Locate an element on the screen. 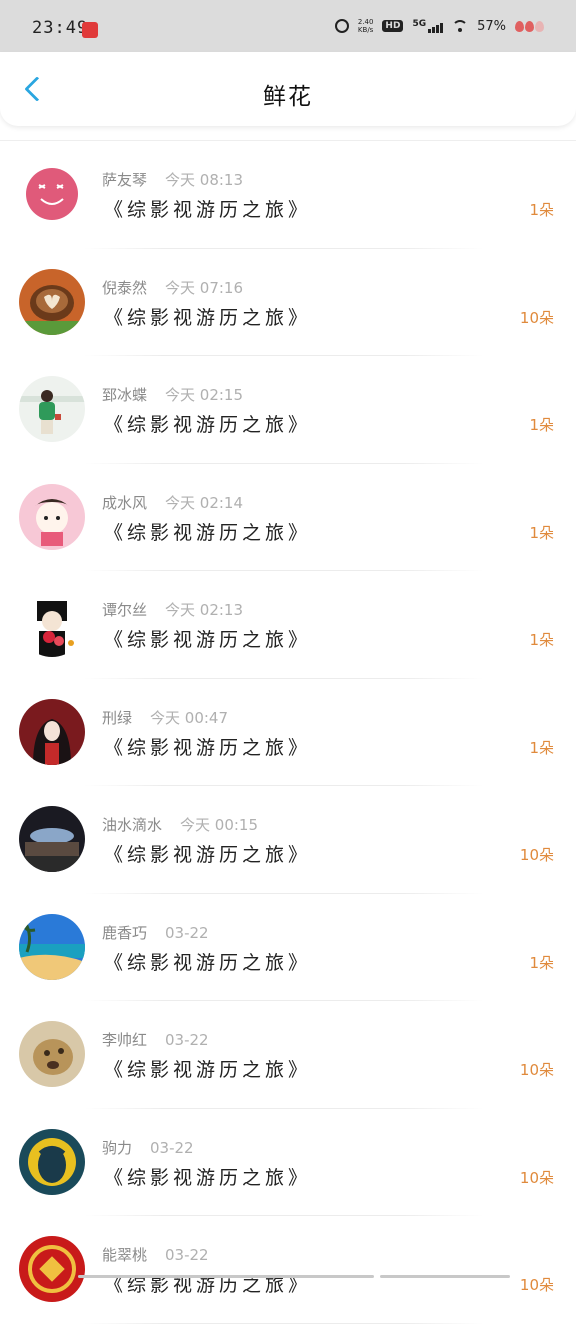 The width and height of the screenshot is (576, 1324). send-time: 今天 07:16 is located at coordinates (204, 287).